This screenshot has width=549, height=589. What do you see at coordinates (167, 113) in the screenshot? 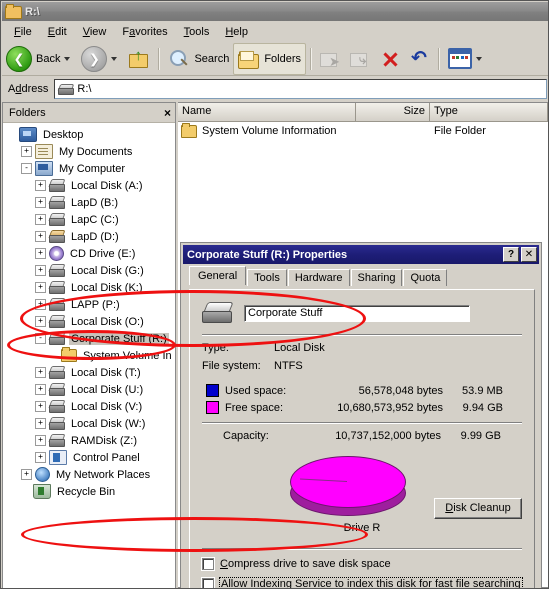
I see `close-icon: ×` at bounding box center [167, 113].